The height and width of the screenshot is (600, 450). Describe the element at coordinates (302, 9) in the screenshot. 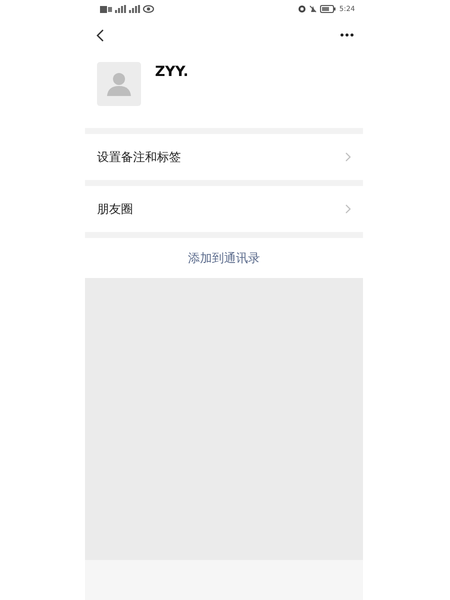

I see `alarm-icon` at that location.